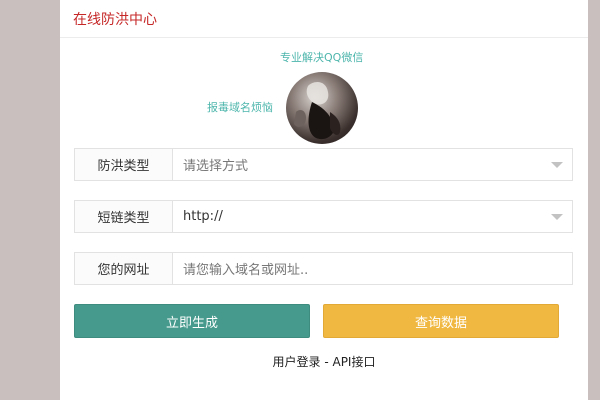 The height and width of the screenshot is (400, 600). Describe the element at coordinates (353, 362) in the screenshot. I see `api-link: API接口` at that location.